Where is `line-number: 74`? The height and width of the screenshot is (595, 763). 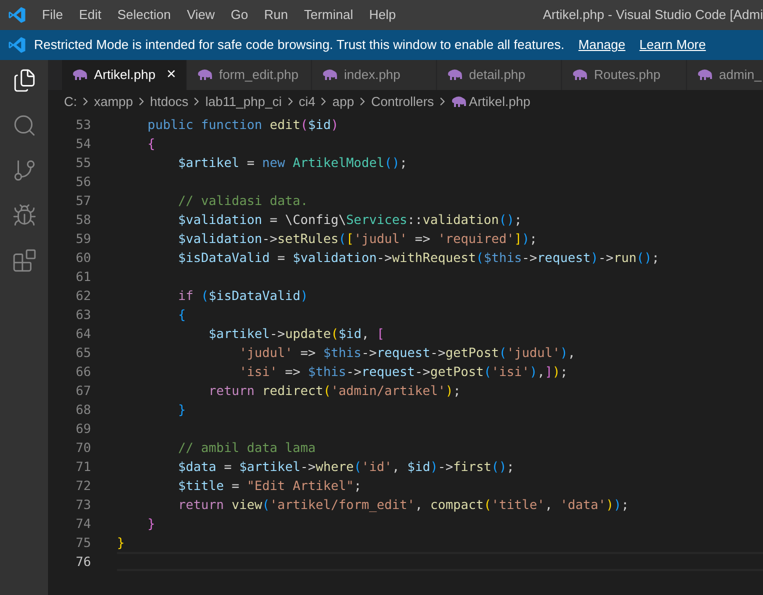 line-number: 74 is located at coordinates (82, 523).